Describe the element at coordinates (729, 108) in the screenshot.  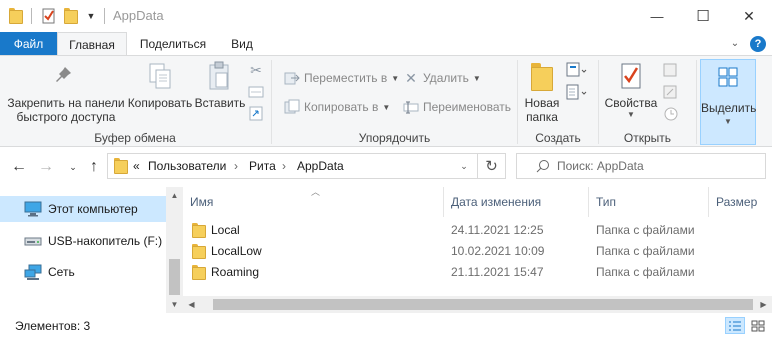
I see `select-label: Выделить` at that location.